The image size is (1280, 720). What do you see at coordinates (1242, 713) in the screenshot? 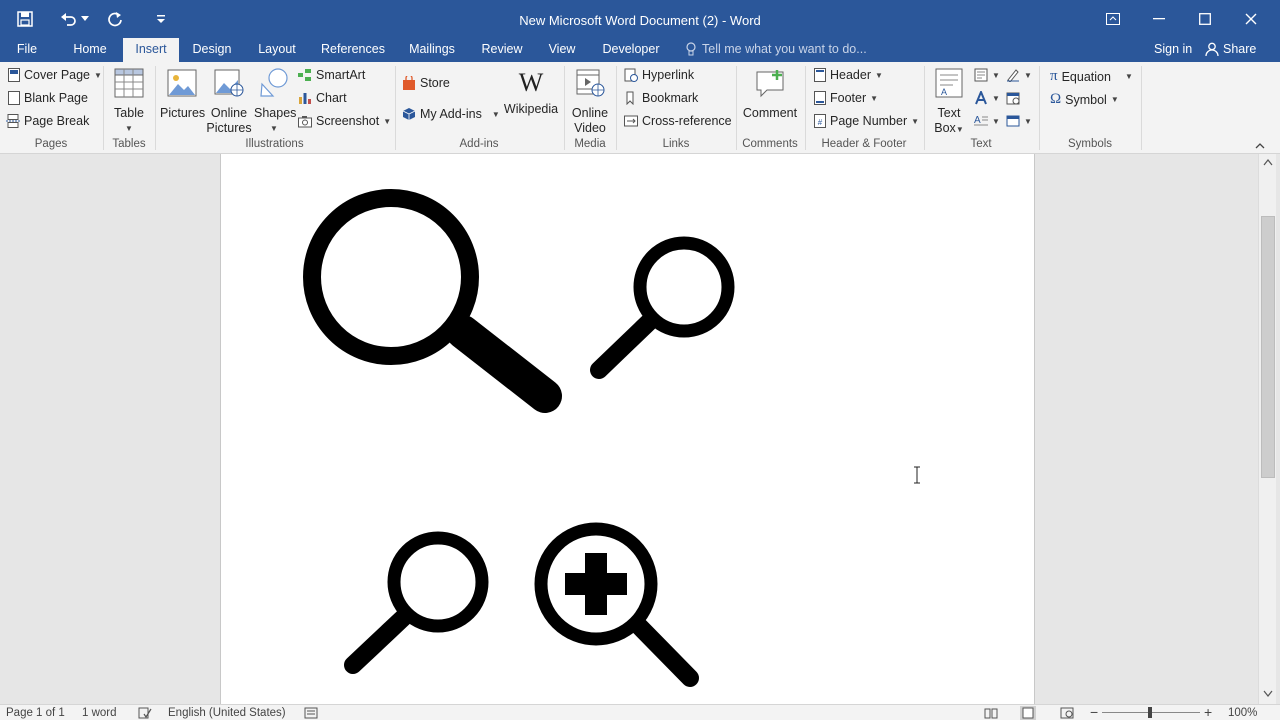
I see `zoom-level: 100%` at bounding box center [1242, 713].